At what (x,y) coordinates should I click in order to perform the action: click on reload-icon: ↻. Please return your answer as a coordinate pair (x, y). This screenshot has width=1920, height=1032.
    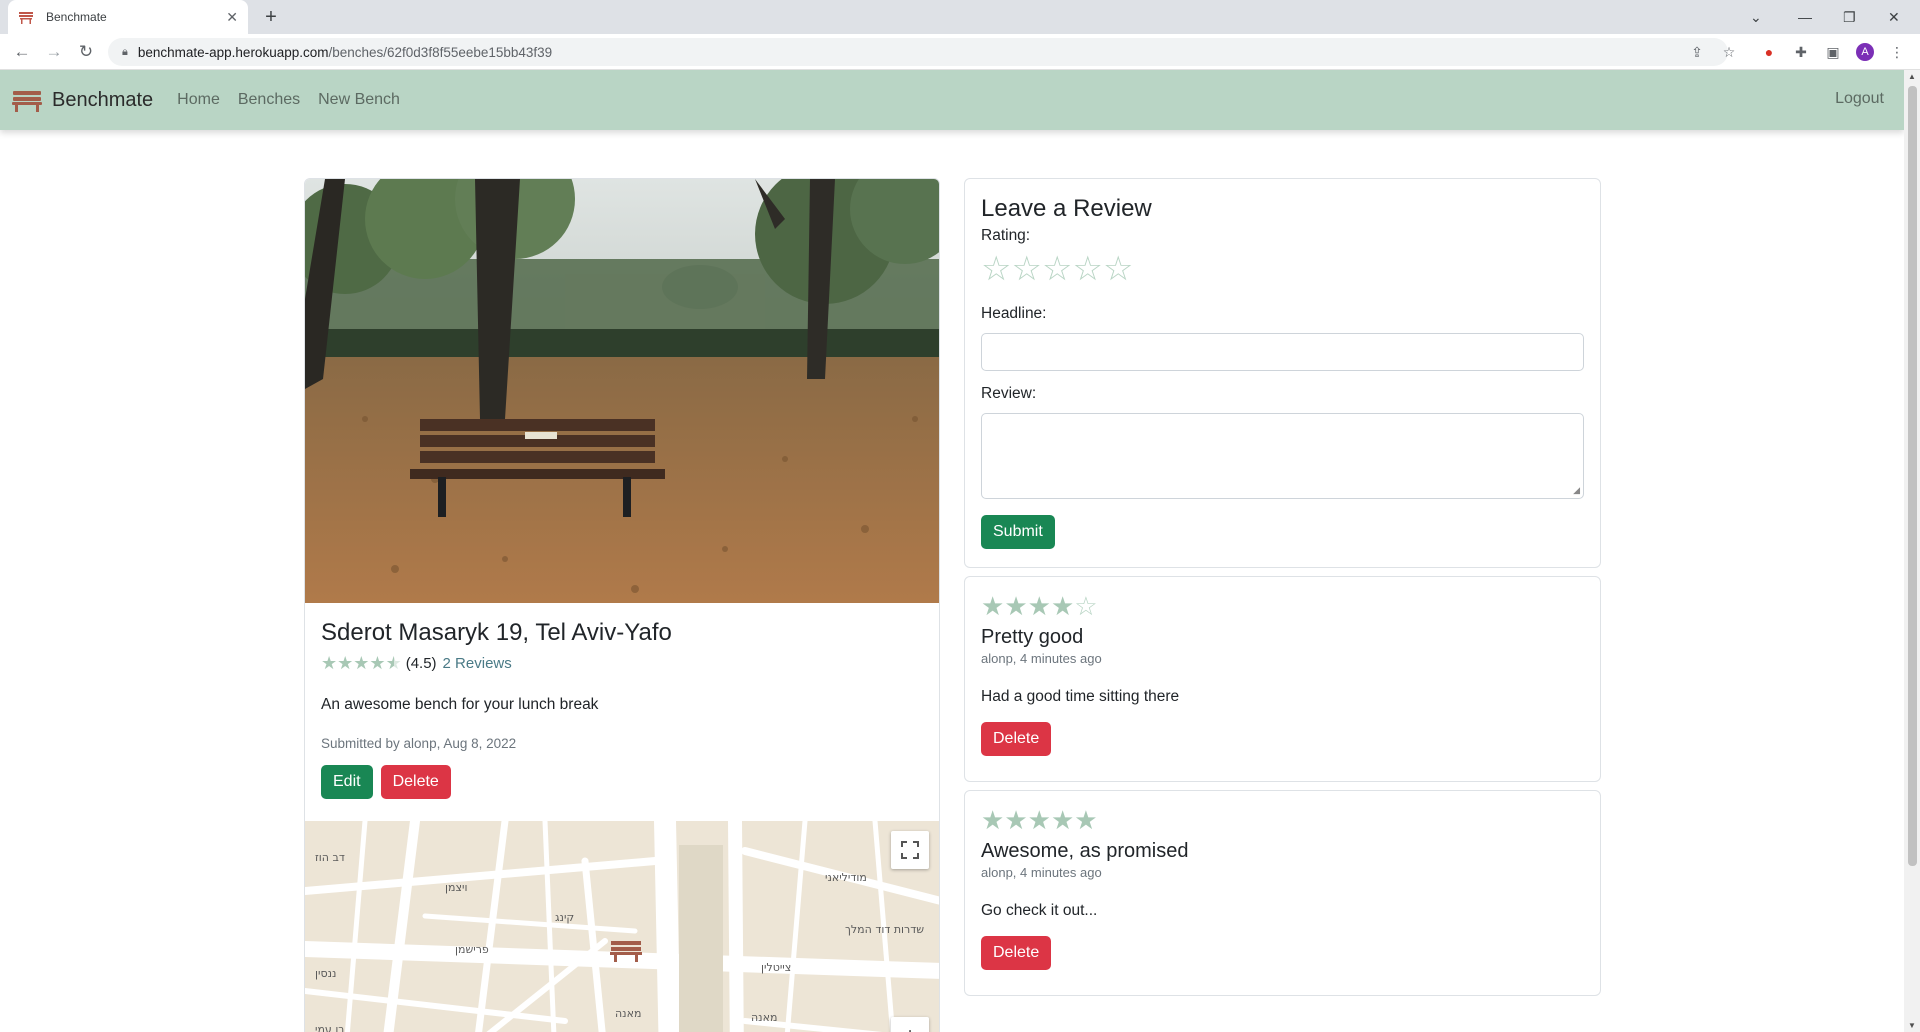
    Looking at the image, I should click on (86, 52).